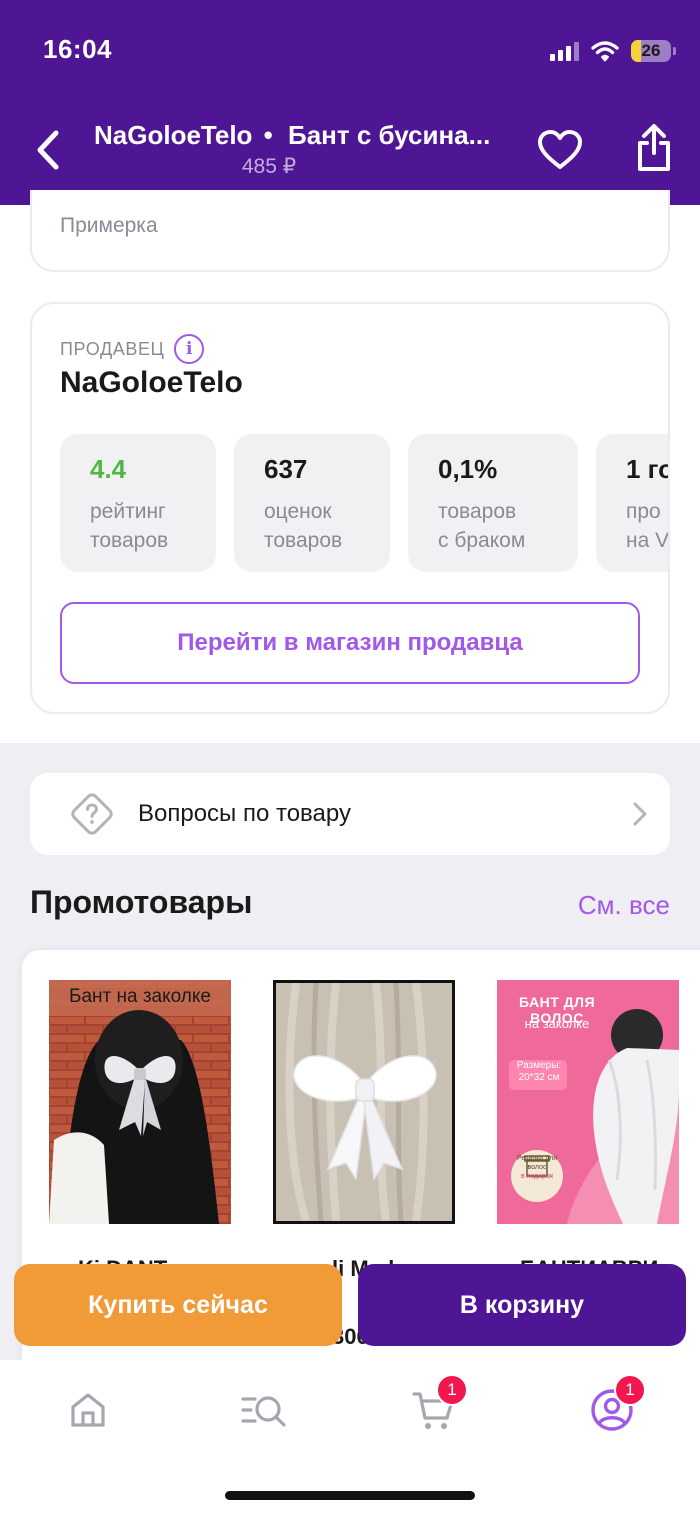  Describe the element at coordinates (539, 1065) in the screenshot. I see `product-size-title: Размеры:` at that location.